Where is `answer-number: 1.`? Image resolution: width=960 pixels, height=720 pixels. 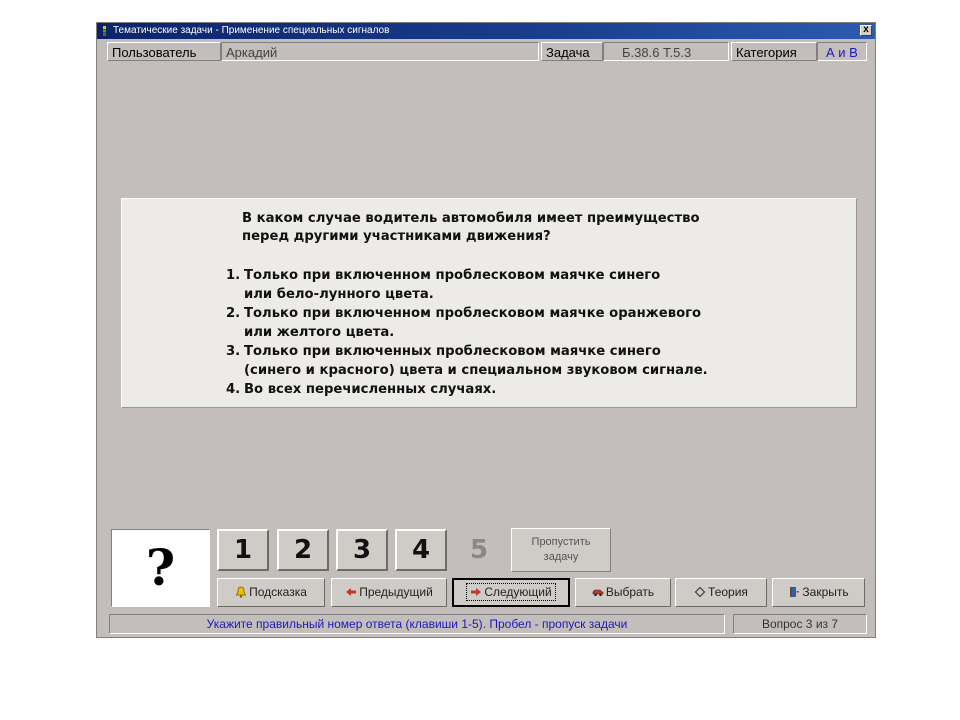 answer-number: 1. is located at coordinates (233, 275).